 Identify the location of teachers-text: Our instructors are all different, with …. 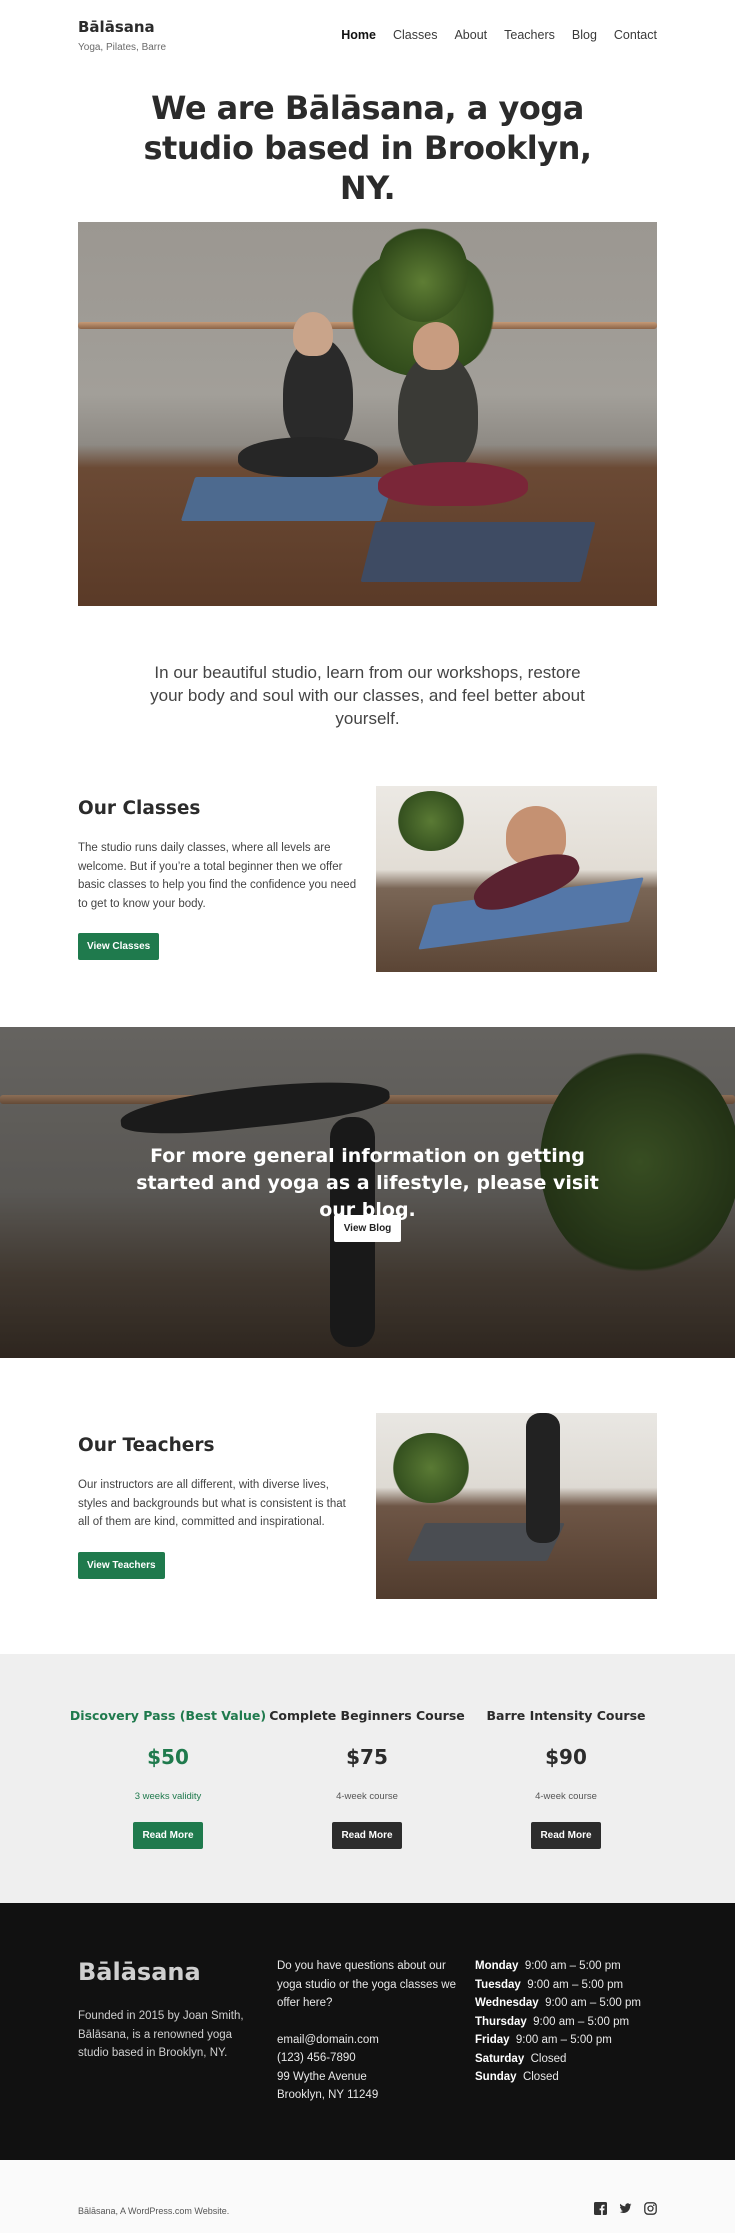
(212, 1503).